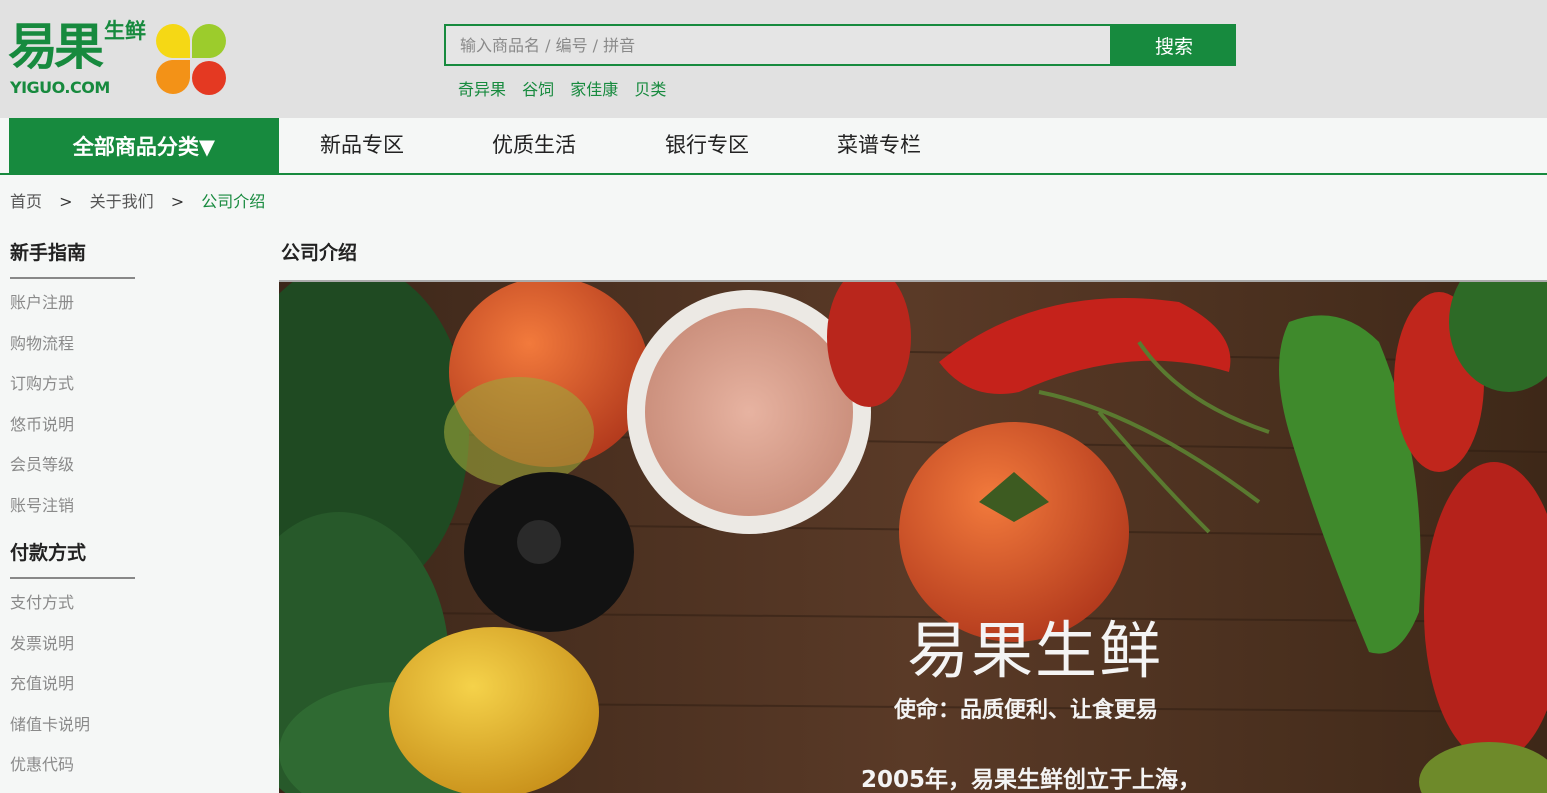 Image resolution: width=1547 pixels, height=793 pixels. Describe the element at coordinates (56, 47) in the screenshot. I see `logo-cn: 易果` at that location.